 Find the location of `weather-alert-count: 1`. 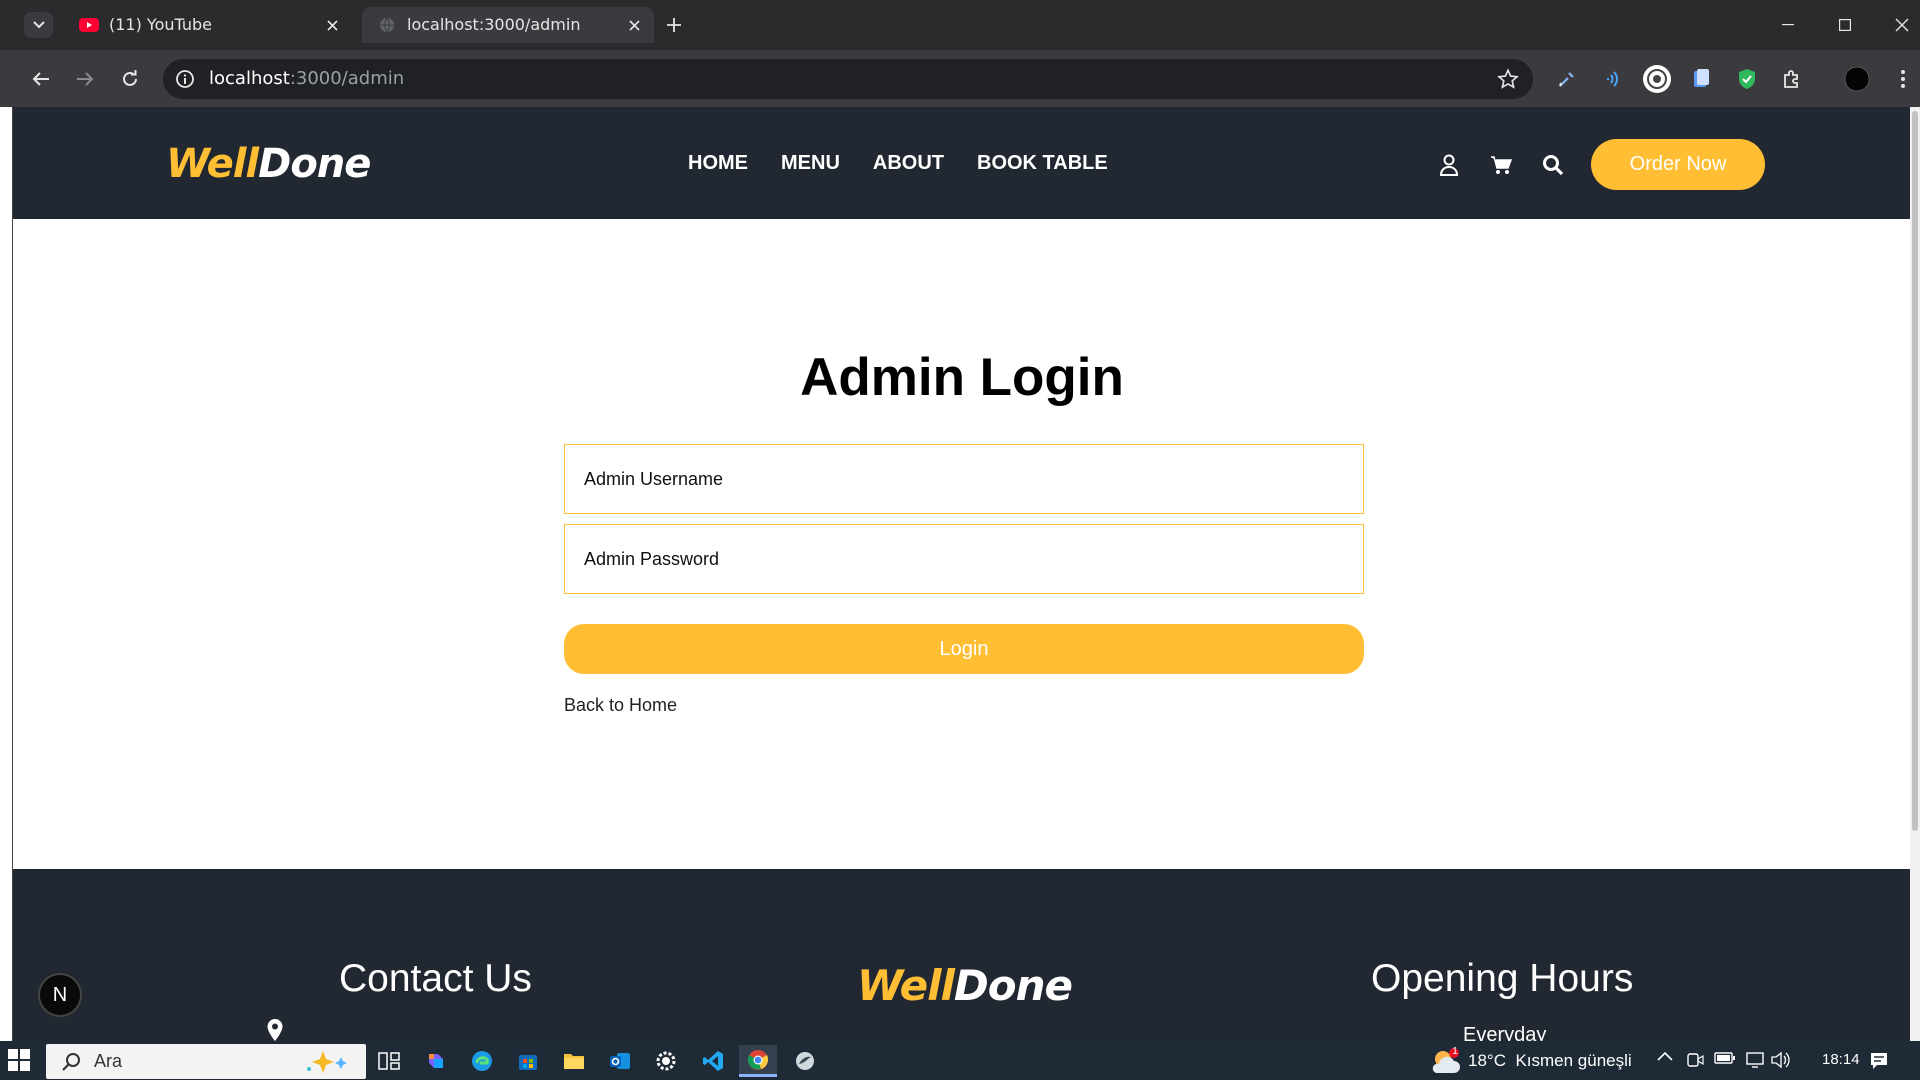

weather-alert-count: 1 is located at coordinates (1455, 1051).